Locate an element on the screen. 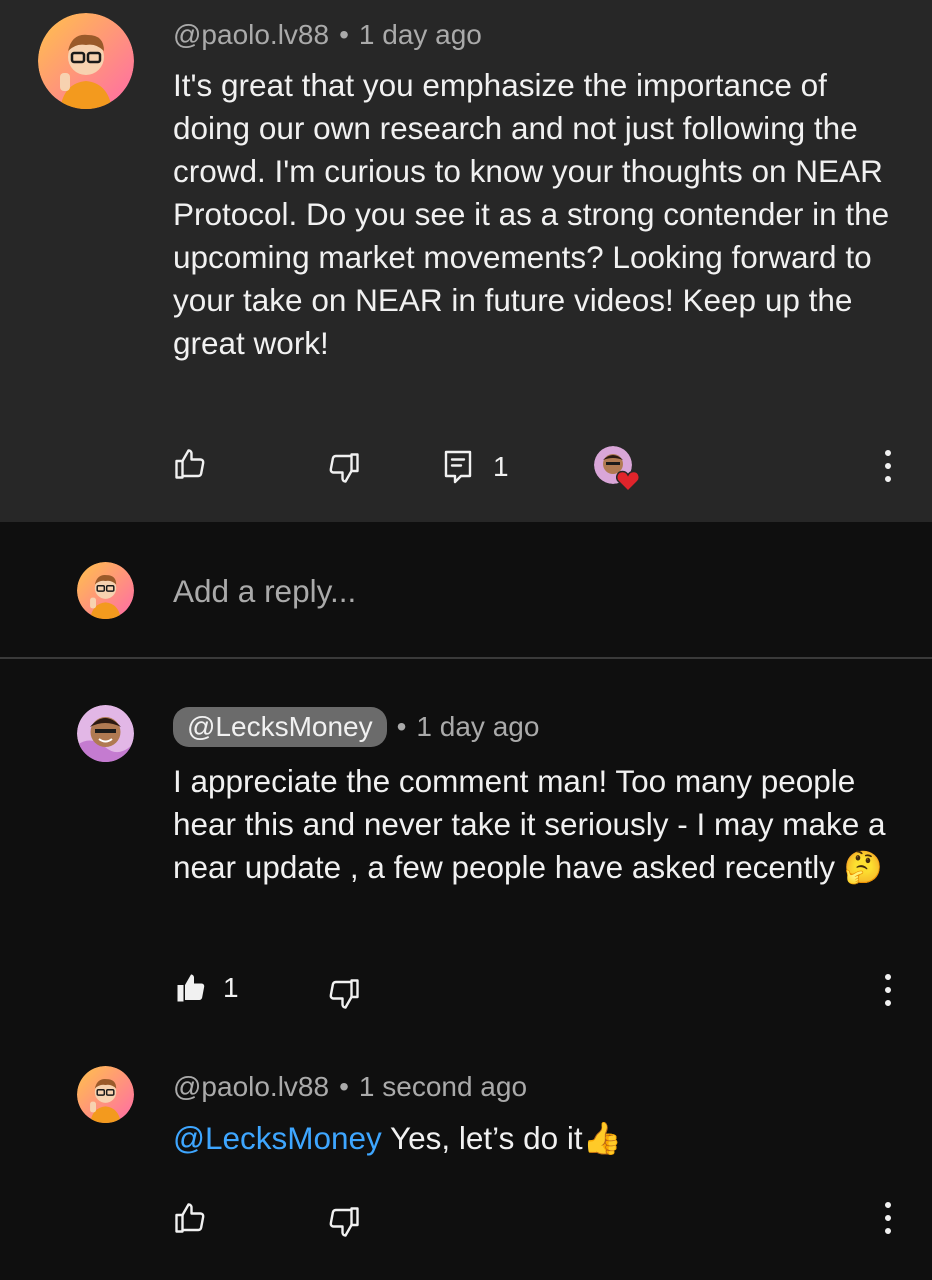 The image size is (932, 1280). reply2-dislike-button is located at coordinates (344, 1222).